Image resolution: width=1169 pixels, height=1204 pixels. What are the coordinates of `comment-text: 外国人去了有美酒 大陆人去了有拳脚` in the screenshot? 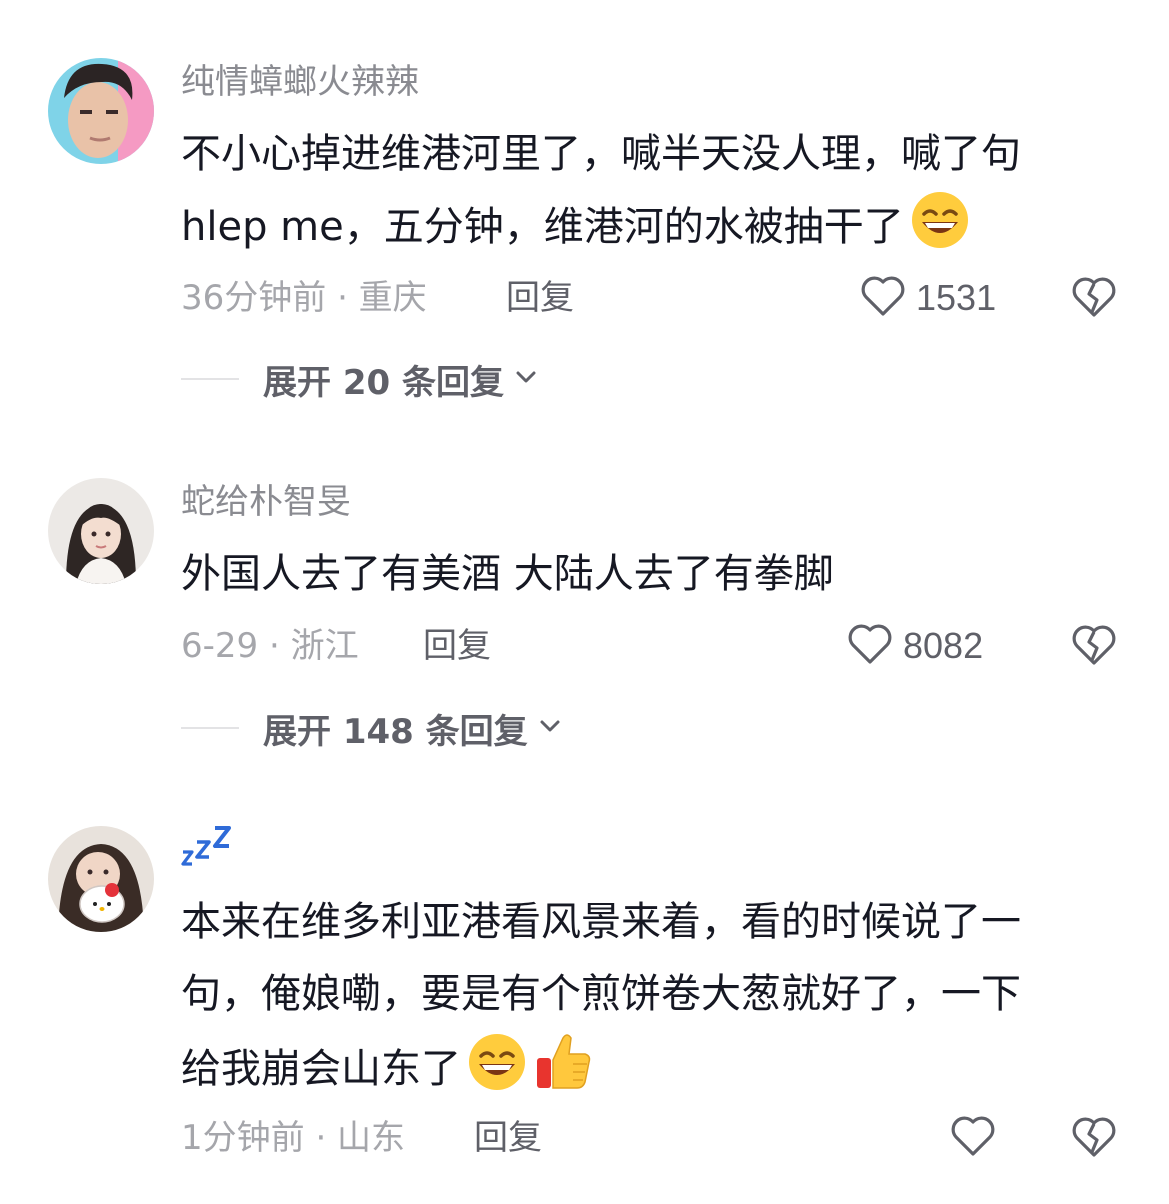 It's located at (507, 574).